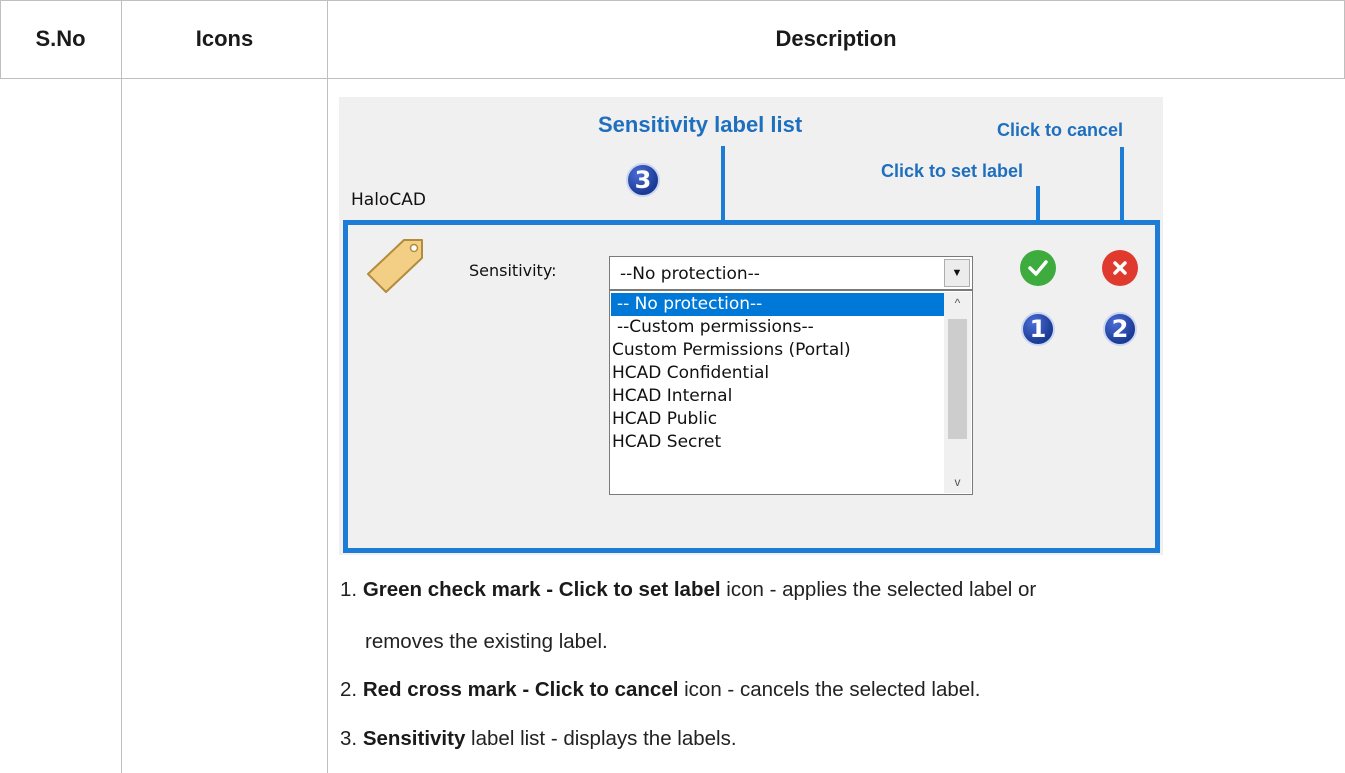 This screenshot has height=773, width=1345. What do you see at coordinates (643, 180) in the screenshot?
I see `badge-3: 3` at bounding box center [643, 180].